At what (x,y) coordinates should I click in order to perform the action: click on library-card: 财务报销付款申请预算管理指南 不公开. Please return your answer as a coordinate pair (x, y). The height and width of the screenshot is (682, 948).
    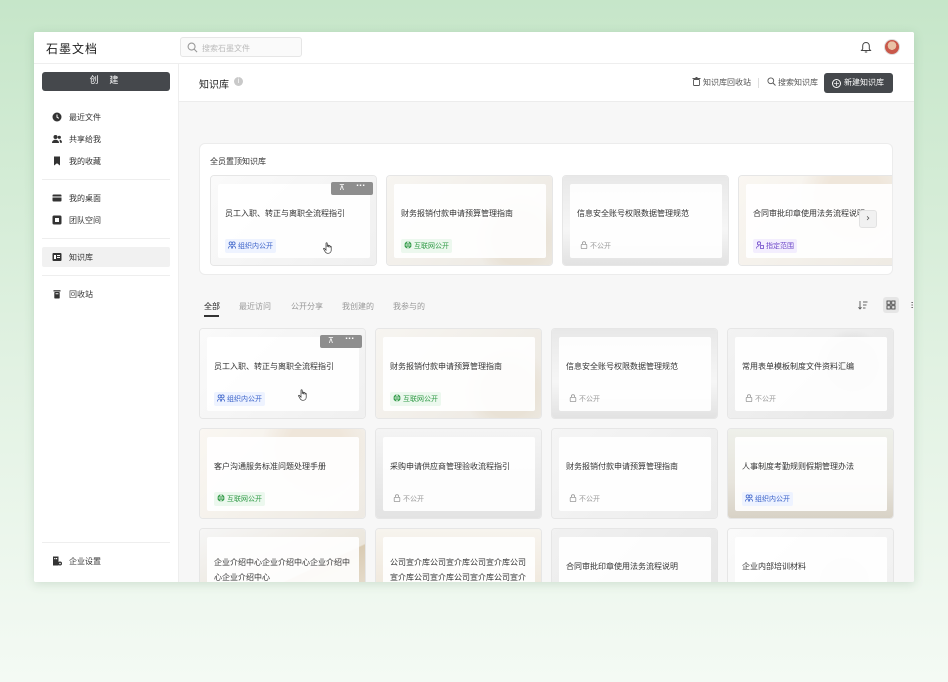
    Looking at the image, I should click on (634, 473).